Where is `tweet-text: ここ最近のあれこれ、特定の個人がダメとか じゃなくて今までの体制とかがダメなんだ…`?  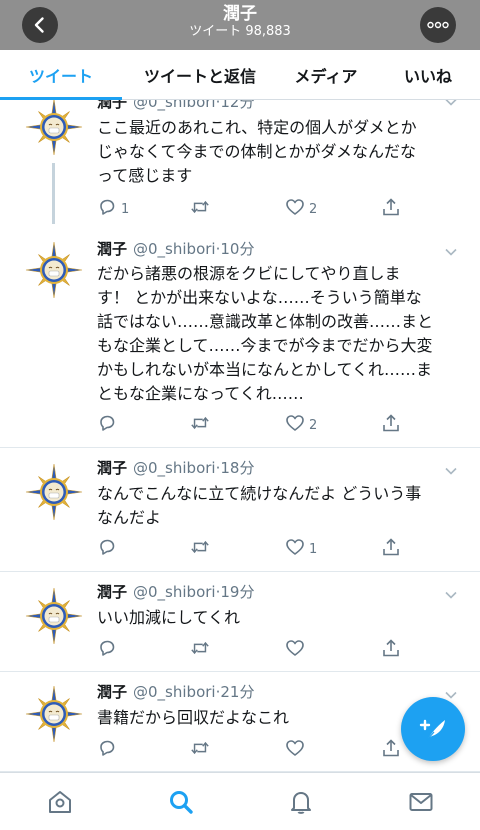
tweet-text: ここ最近のあれこれ、特定の個人がダメとか じゃなくて今までの体制とかがダメなんだ… is located at coordinates (257, 151).